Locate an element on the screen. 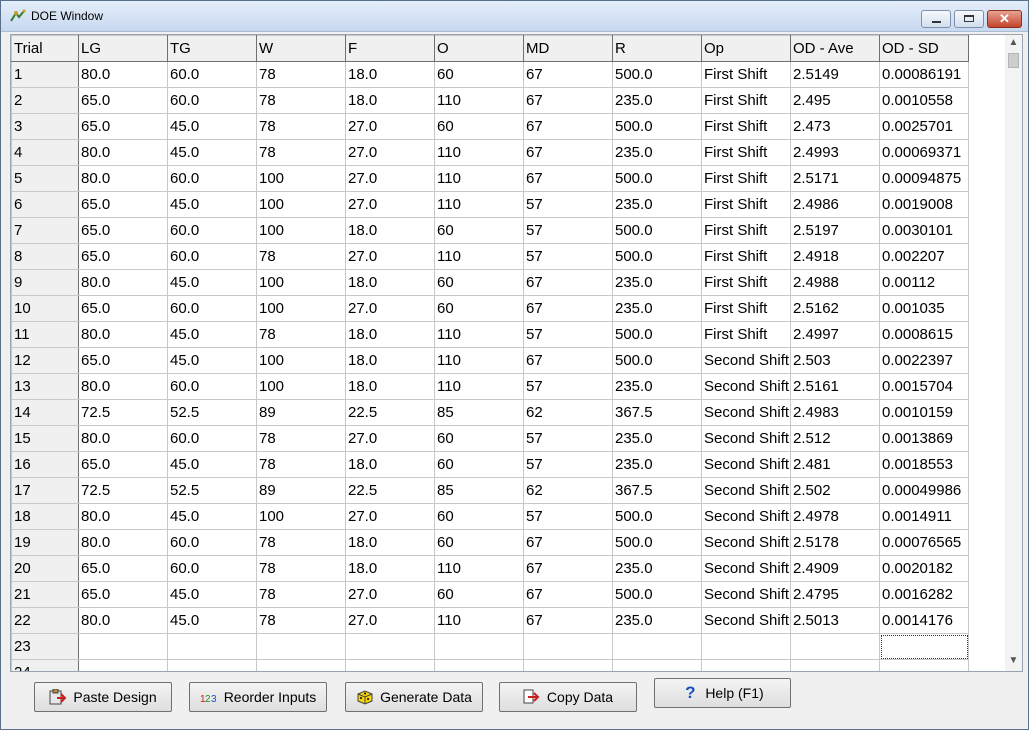 This screenshot has width=1029, height=730. table-cell: 0.0015704 is located at coordinates (924, 386).